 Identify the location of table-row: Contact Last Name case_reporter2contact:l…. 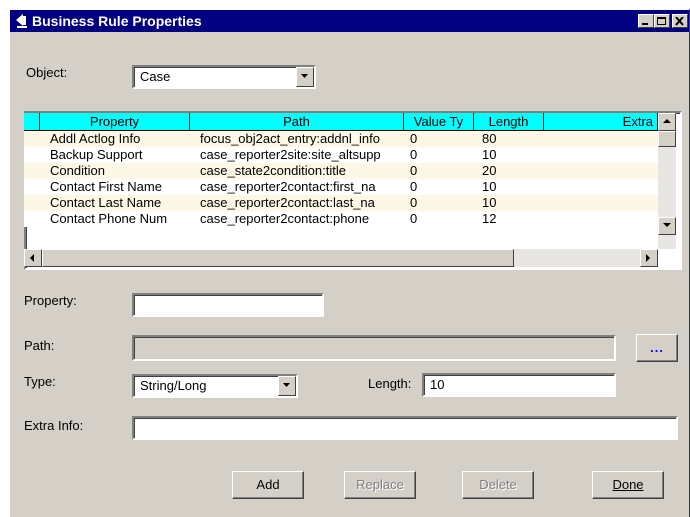
(341, 203).